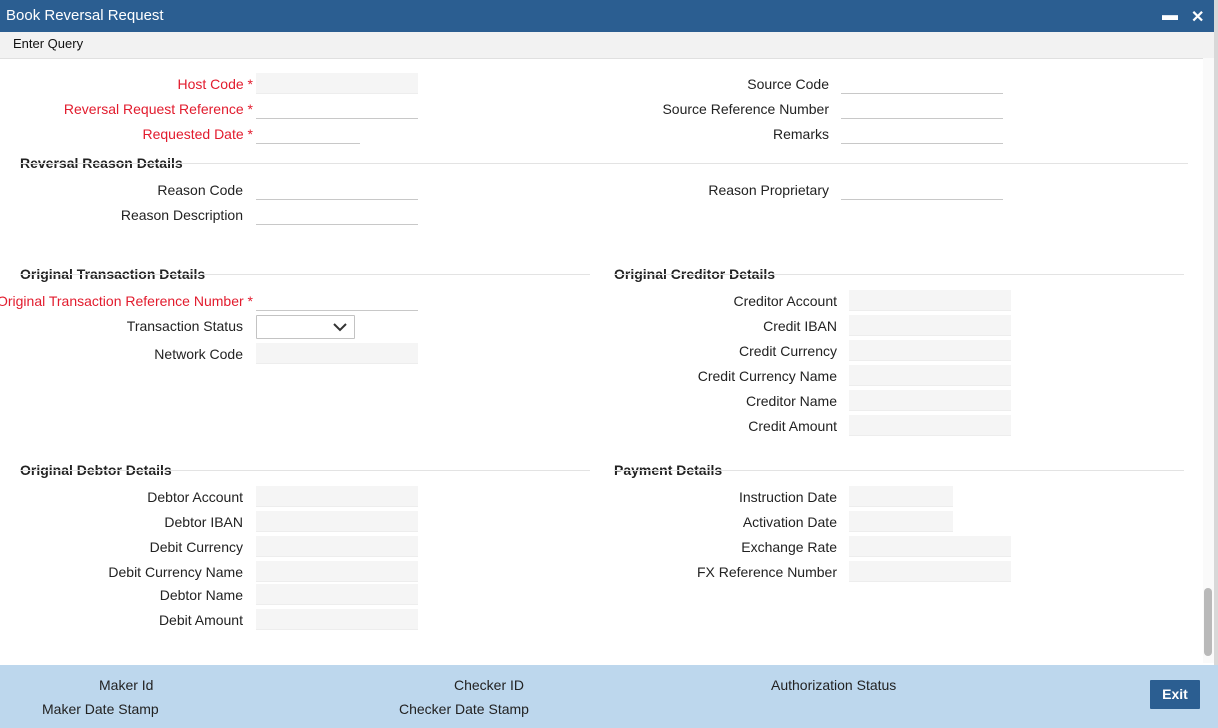  I want to click on menu-bar: Enter Query, so click(609, 45).